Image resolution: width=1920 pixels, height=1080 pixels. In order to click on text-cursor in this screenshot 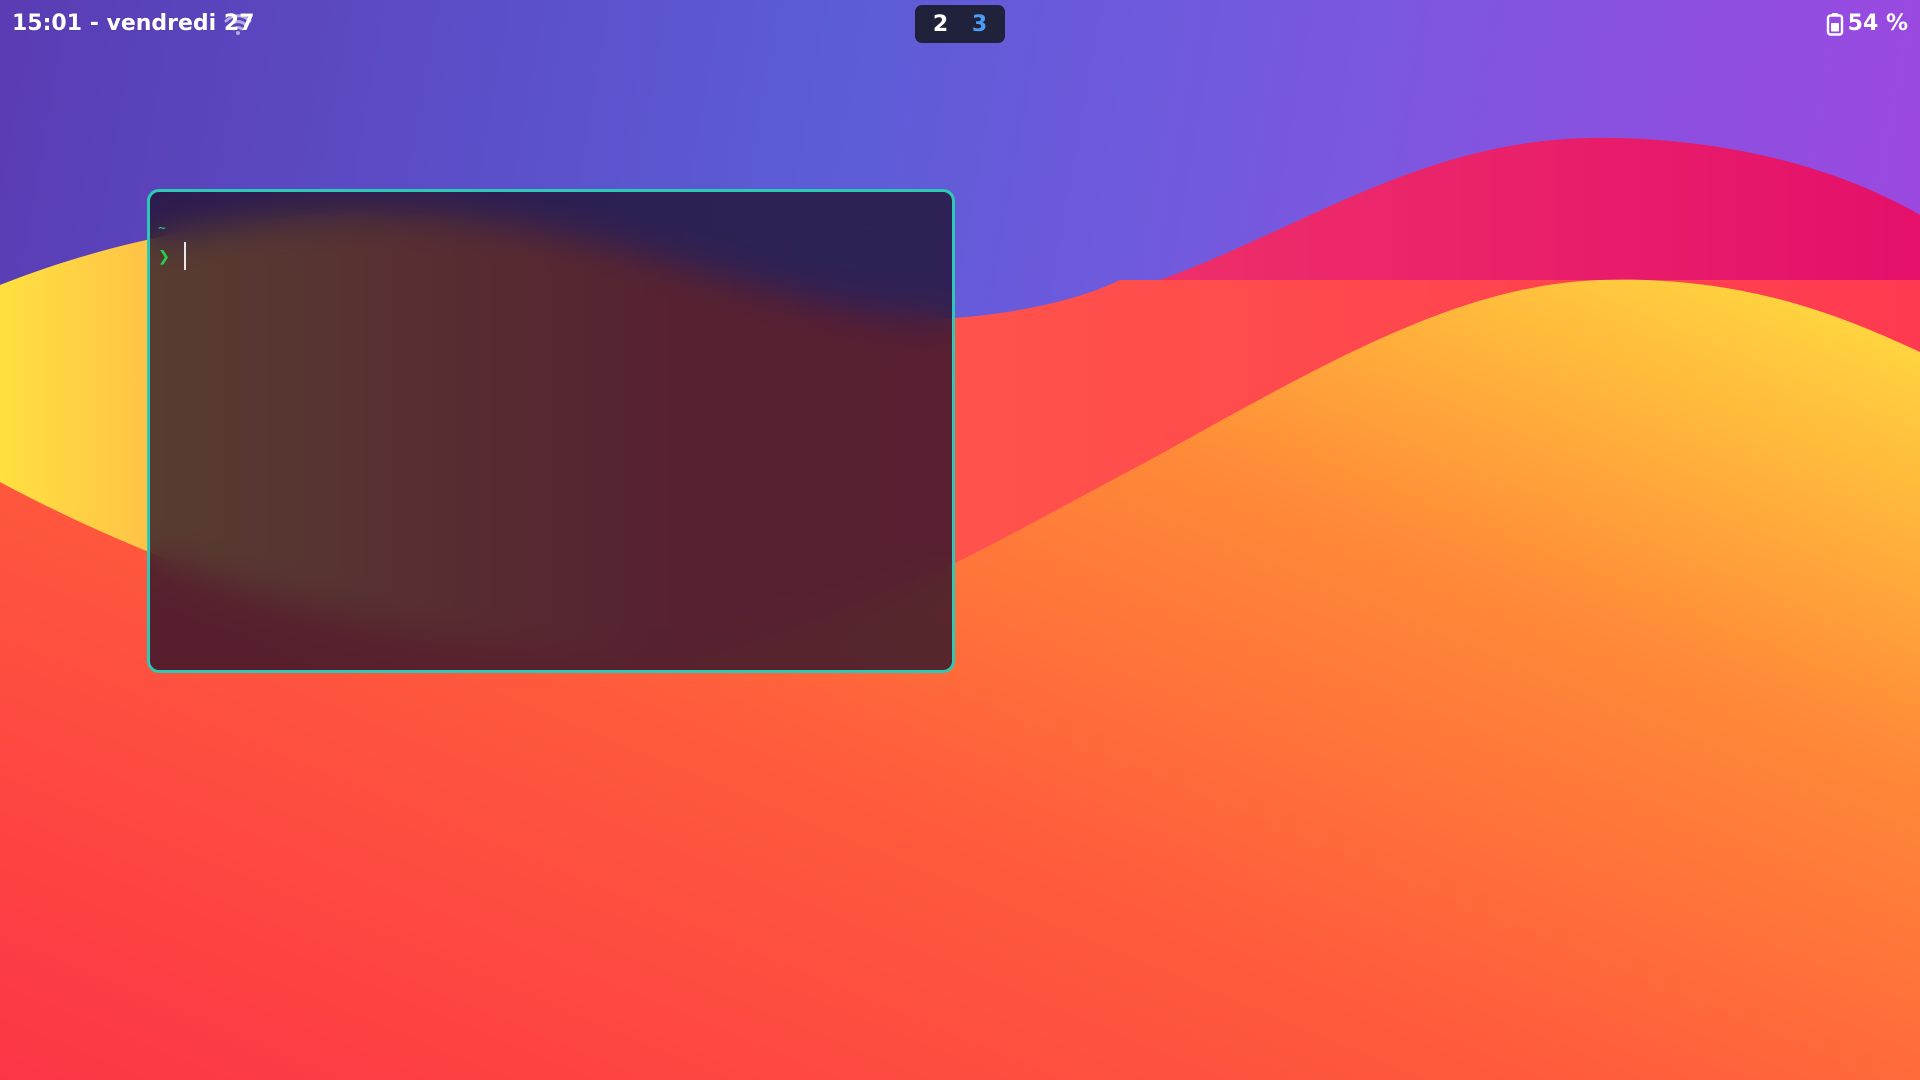, I will do `click(185, 256)`.